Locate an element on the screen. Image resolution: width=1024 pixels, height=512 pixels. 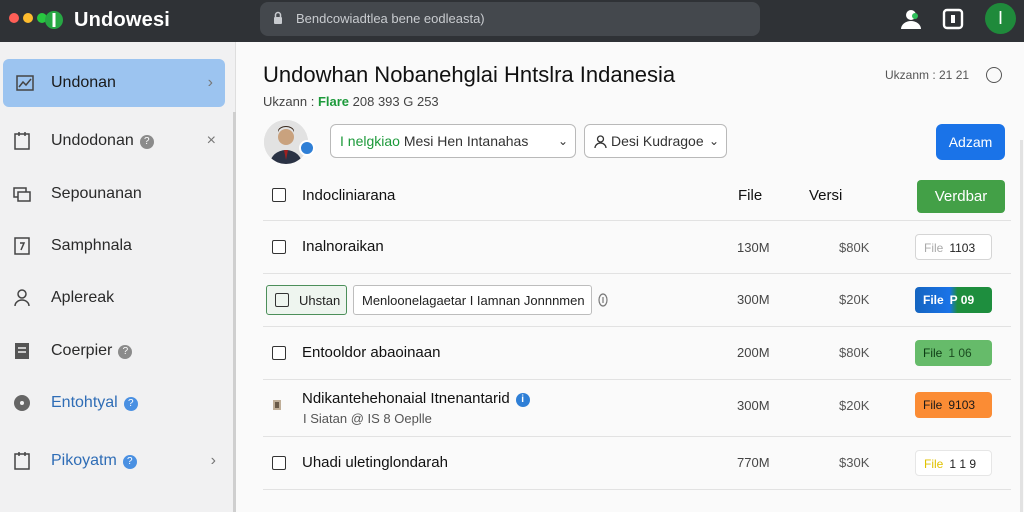
sidebar-item-label: Entohtyal? is located at coordinates (94, 403).